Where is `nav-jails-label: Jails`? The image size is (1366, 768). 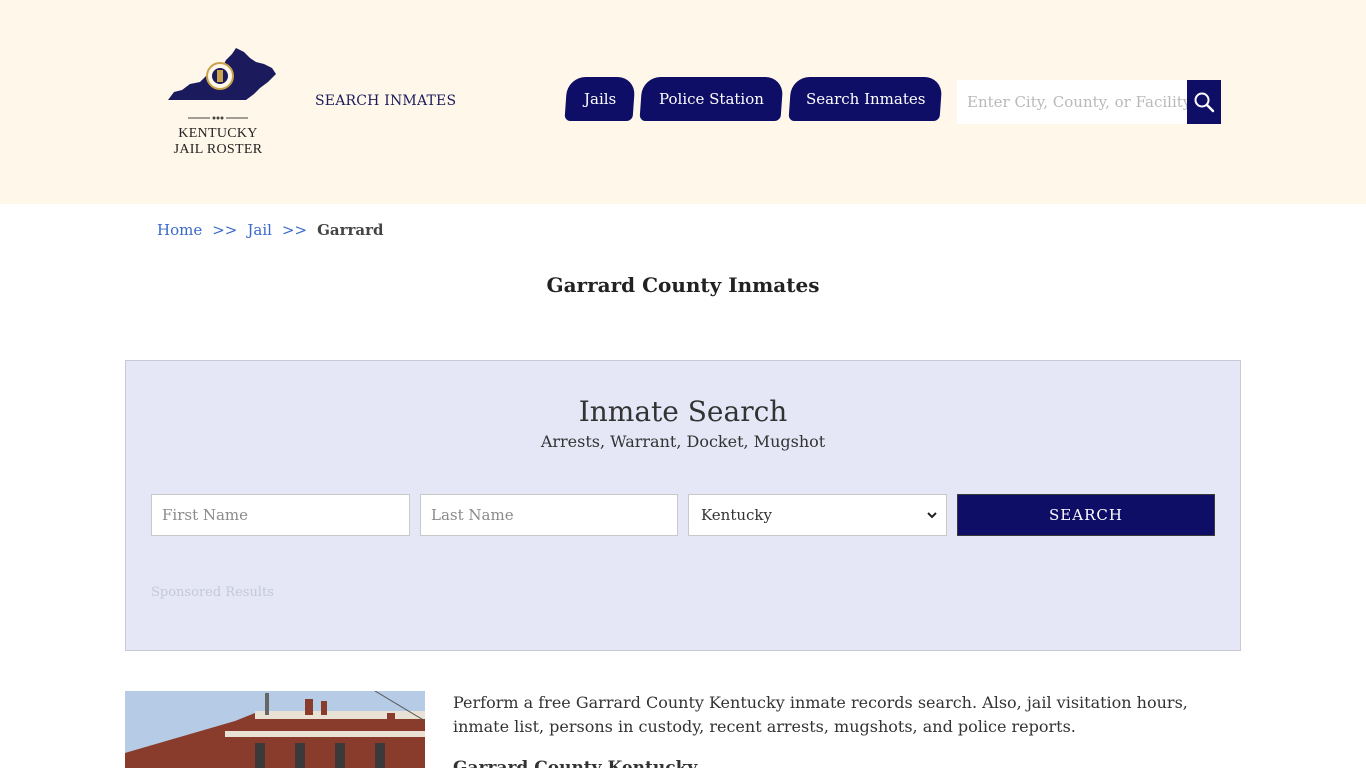 nav-jails-label: Jails is located at coordinates (600, 99).